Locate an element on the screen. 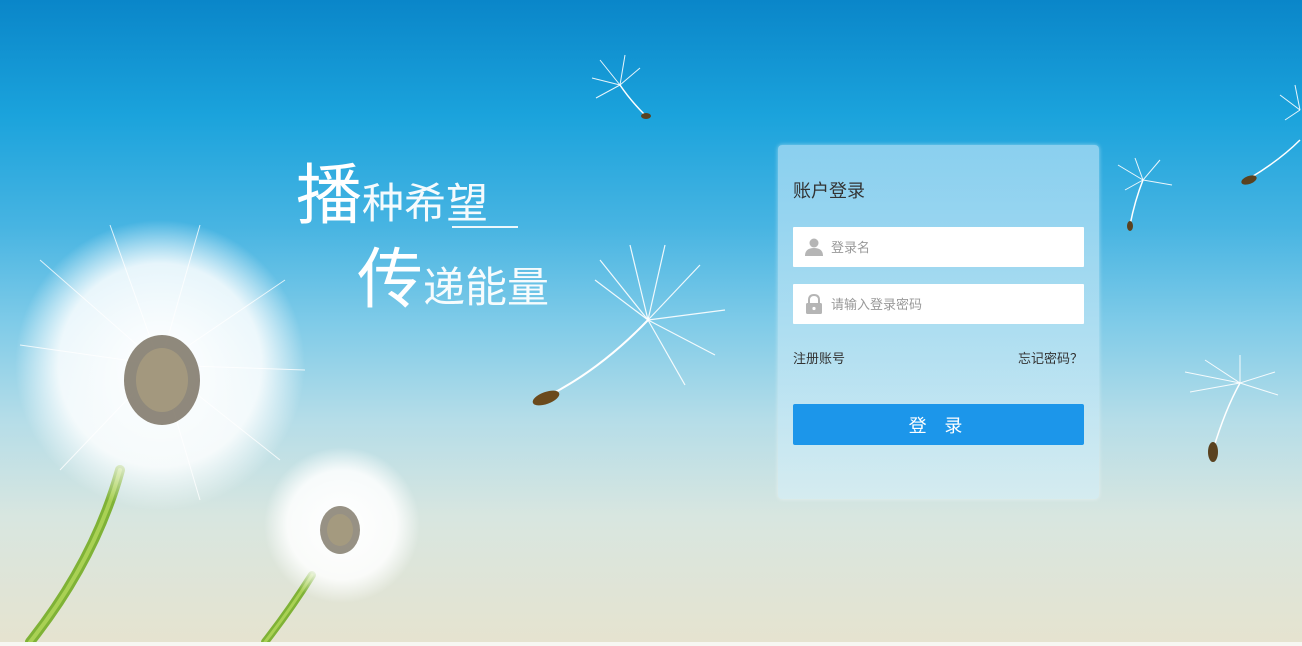  login-panel: 账户登录 注册账号 忘记密码？ 登 录 is located at coordinates (938, 322).